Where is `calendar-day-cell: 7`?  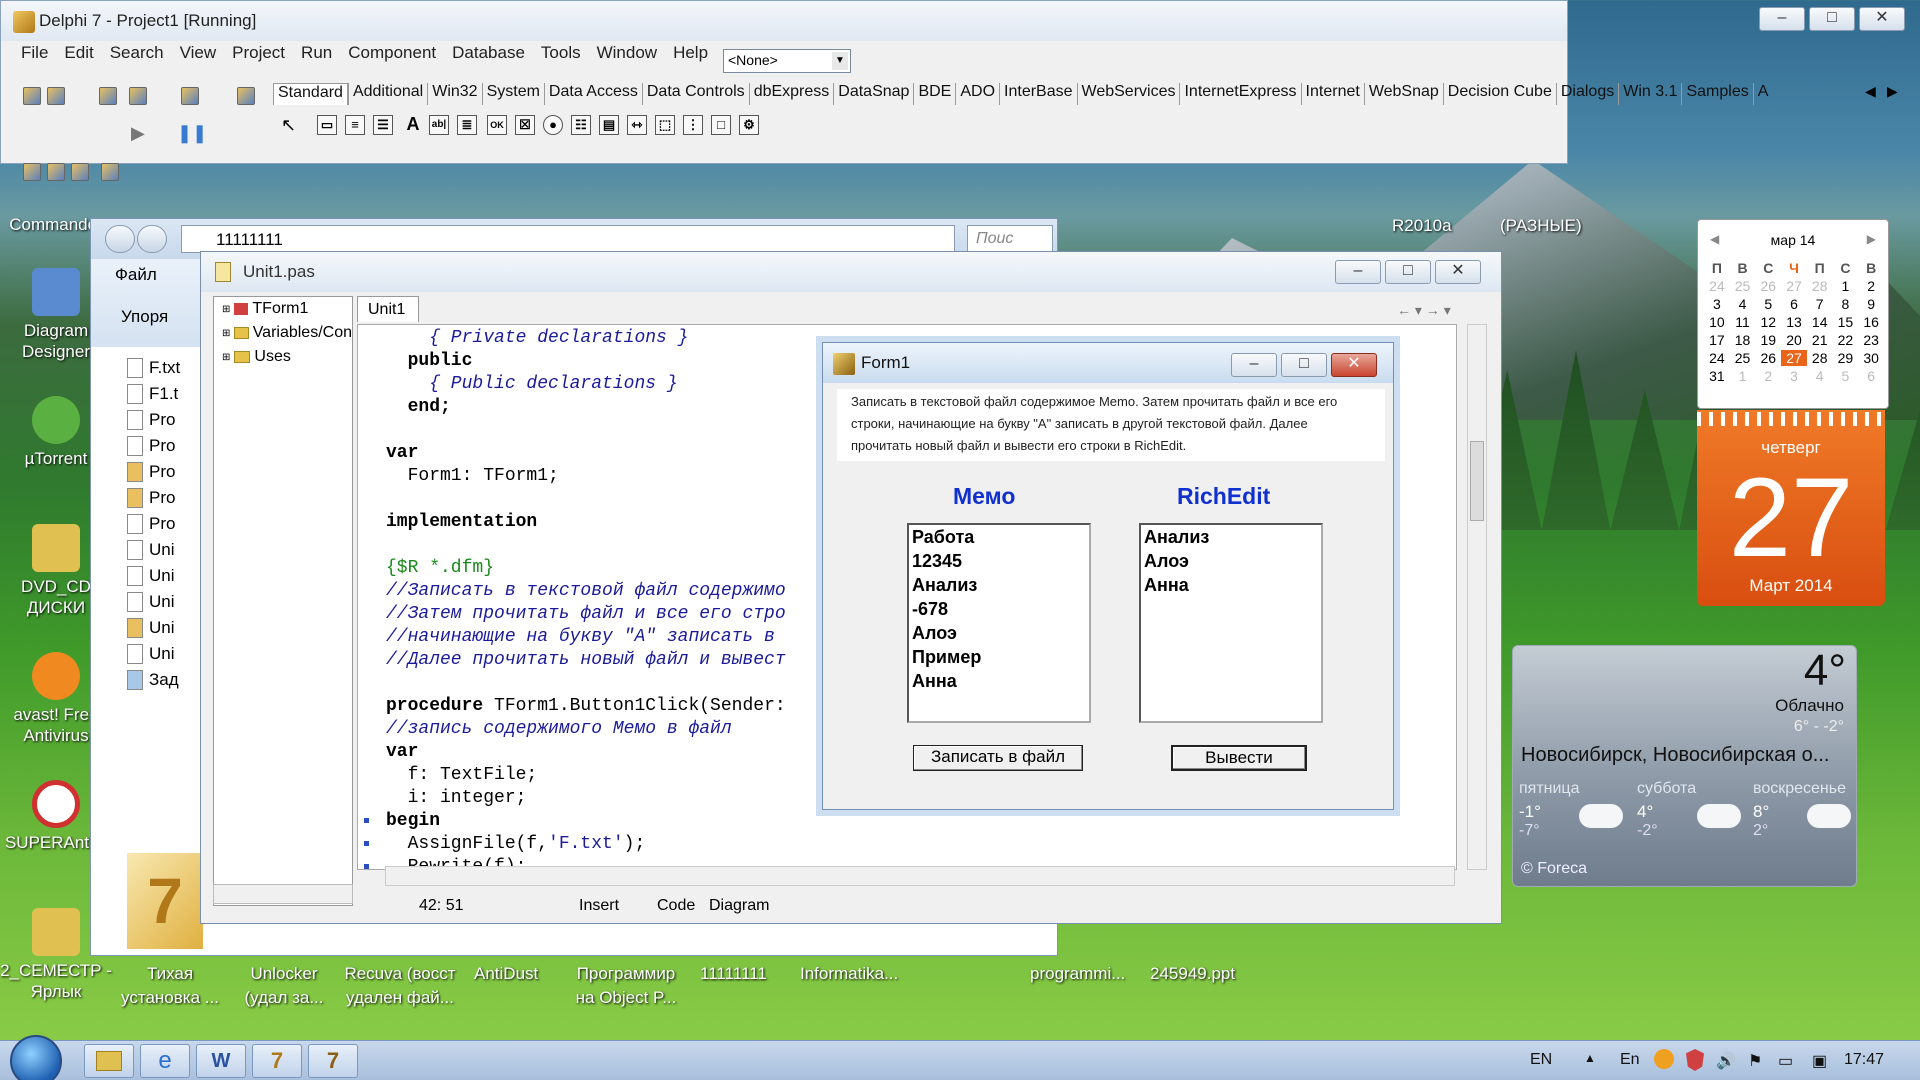 calendar-day-cell: 7 is located at coordinates (1820, 304).